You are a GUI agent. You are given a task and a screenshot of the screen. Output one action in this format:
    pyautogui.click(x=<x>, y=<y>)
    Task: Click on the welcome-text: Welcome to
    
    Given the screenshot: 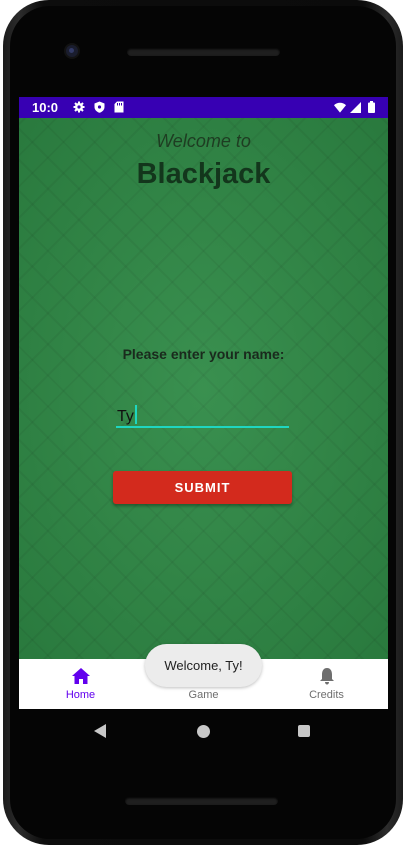 What is the action you would take?
    pyautogui.click(x=203, y=141)
    